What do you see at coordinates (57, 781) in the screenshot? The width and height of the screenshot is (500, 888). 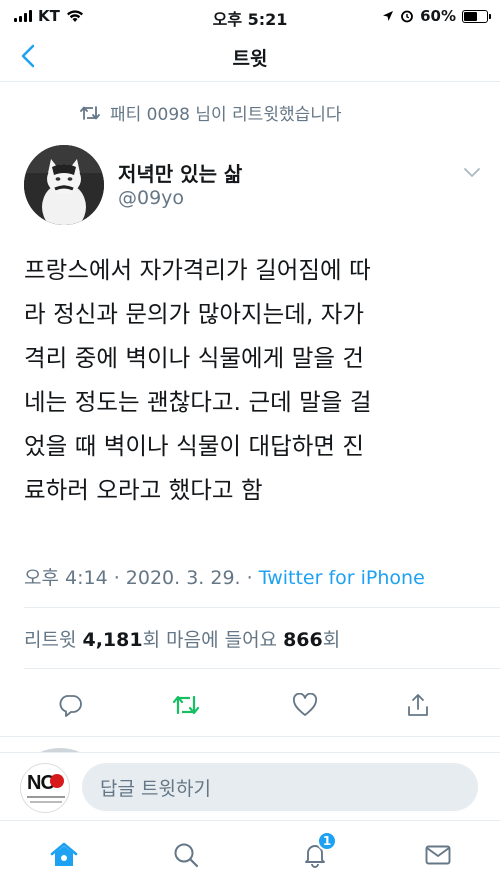 I see `red-dot-icon` at bounding box center [57, 781].